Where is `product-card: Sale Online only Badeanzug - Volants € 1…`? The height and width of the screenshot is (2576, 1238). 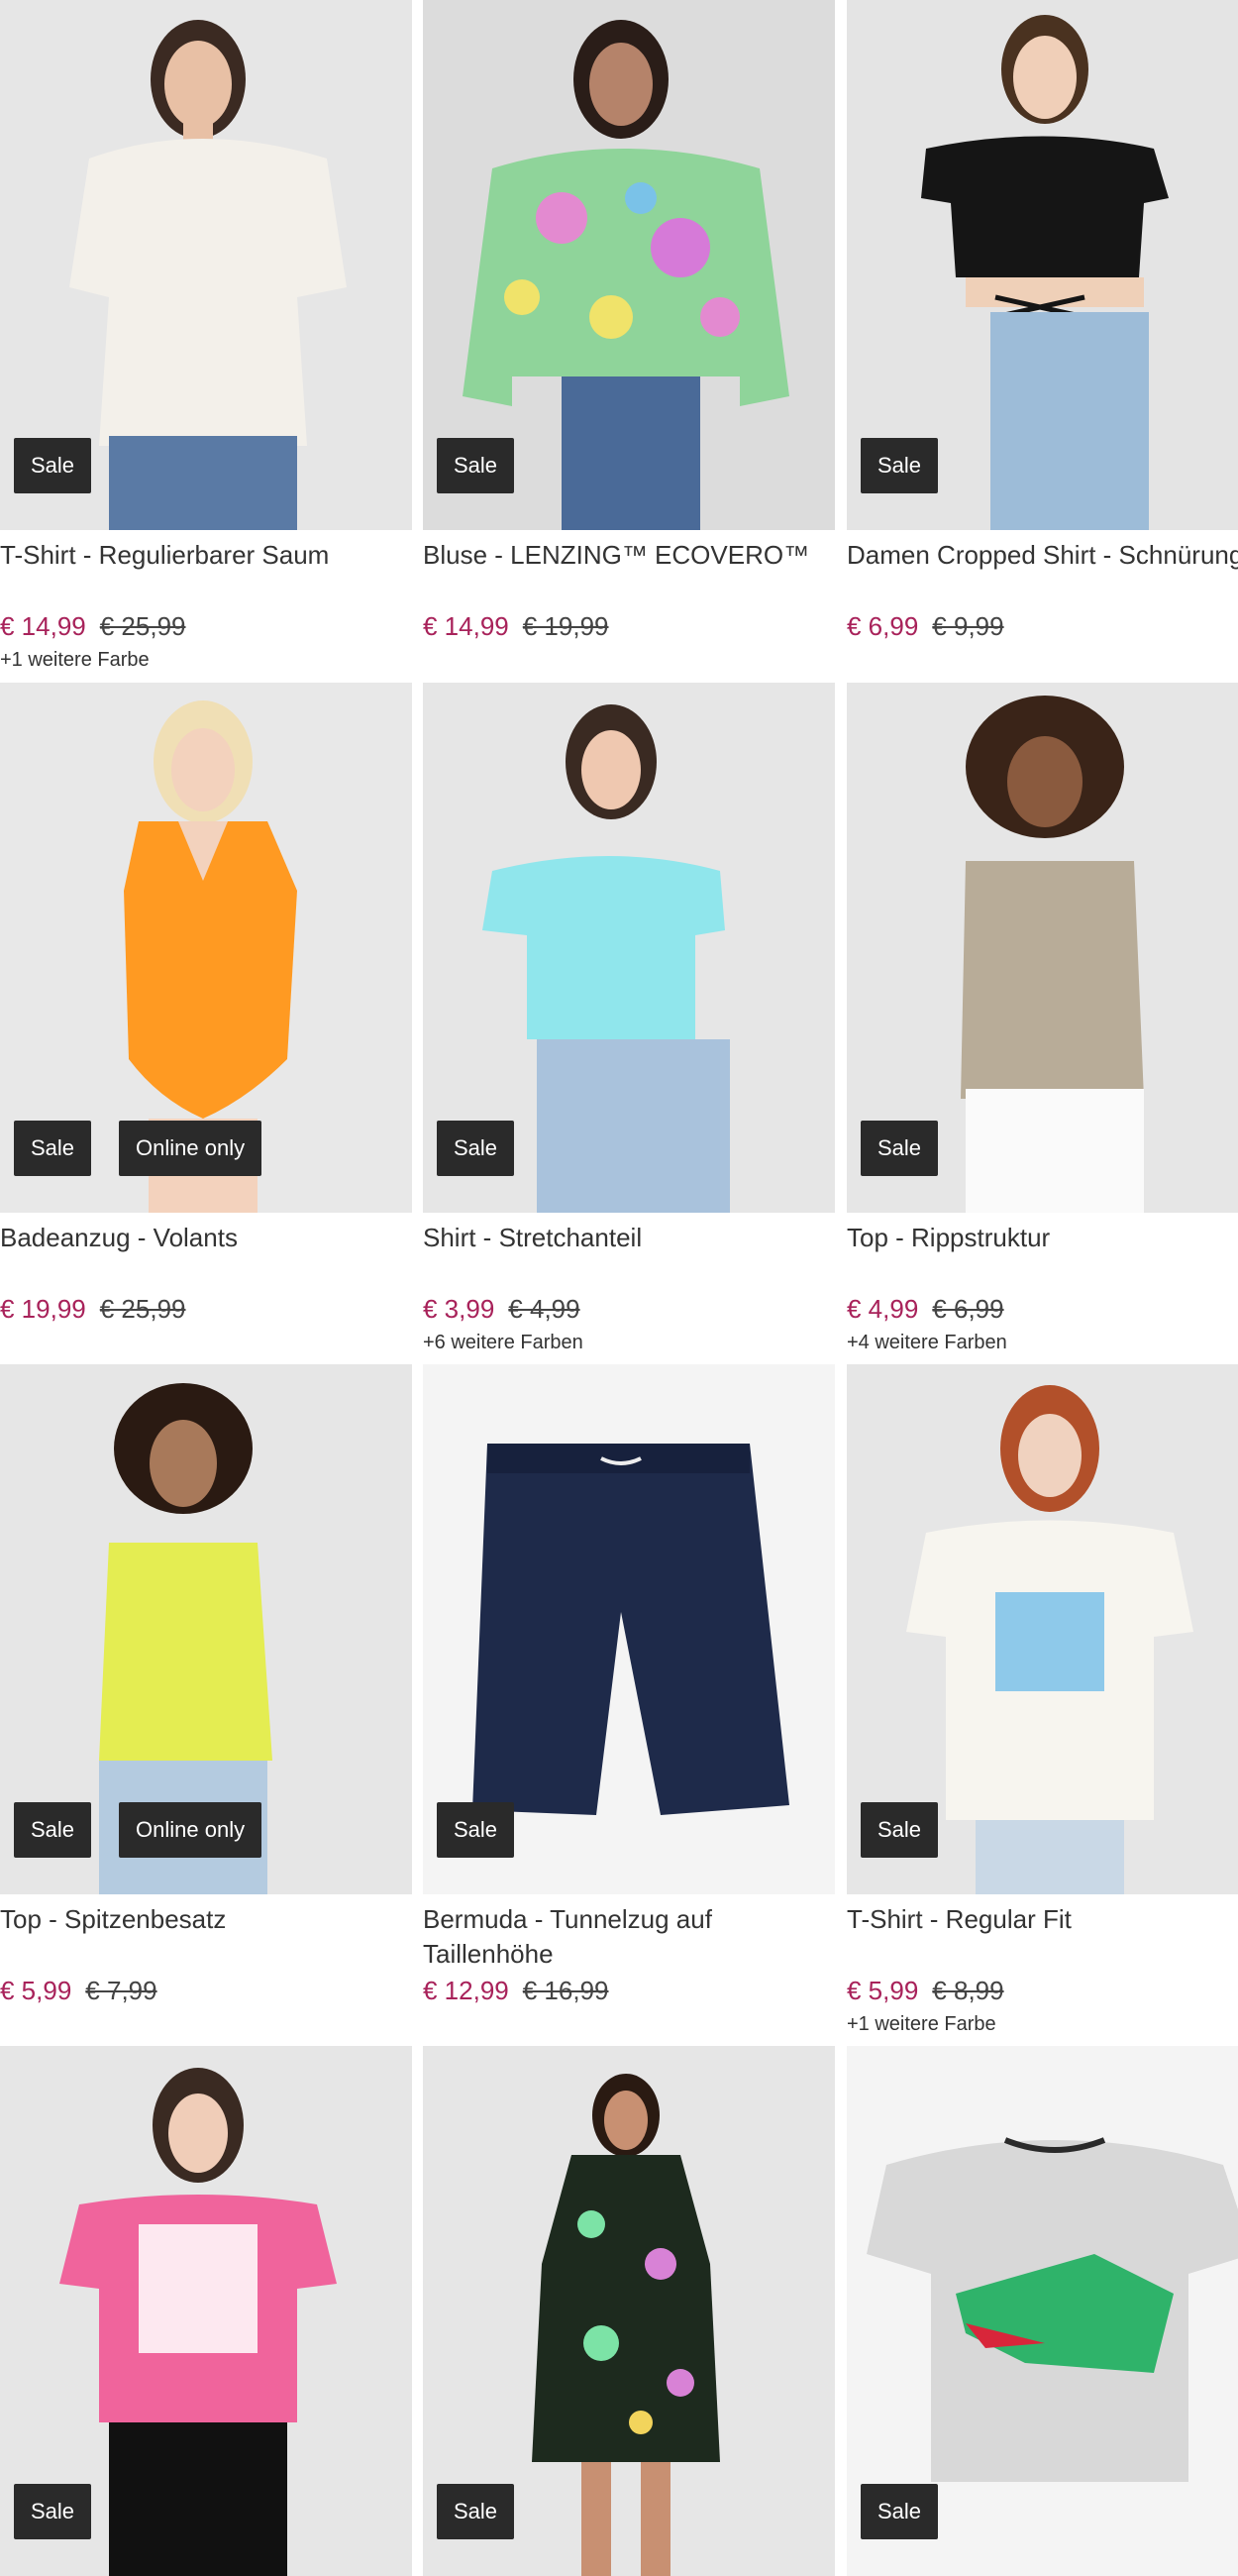
product-card: Sale Online only Badeanzug - Volants € 1… is located at coordinates (206, 1020).